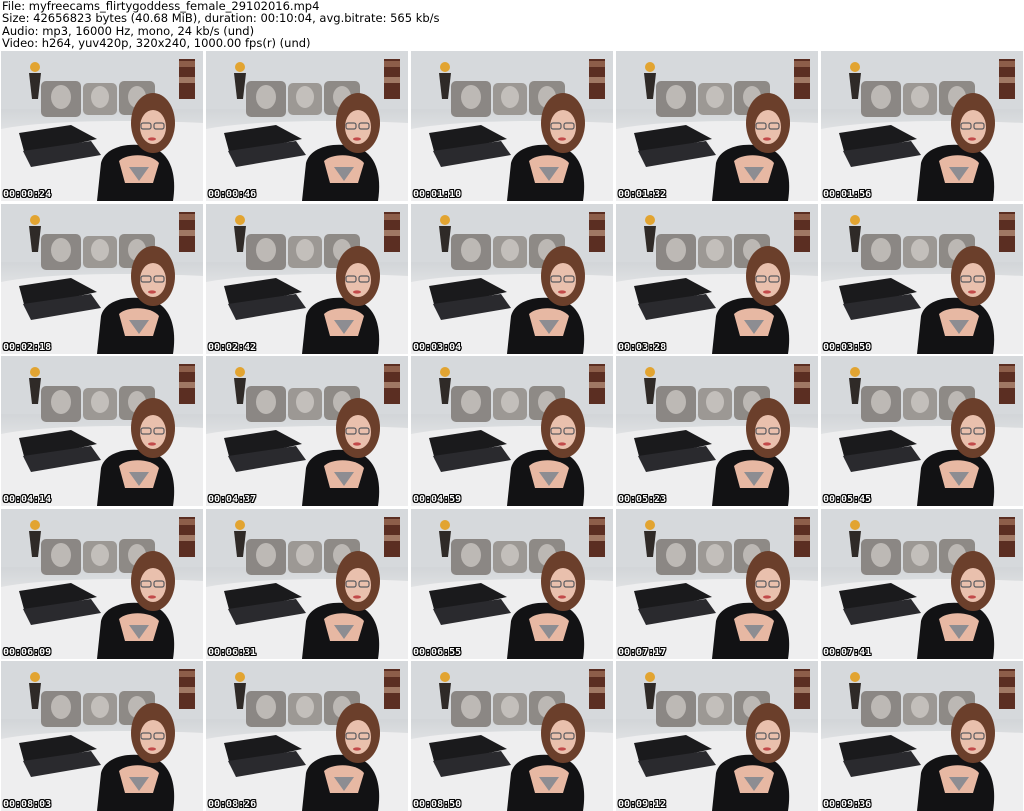 The width and height of the screenshot is (1024, 811). What do you see at coordinates (847, 652) in the screenshot?
I see `thumbnail-timestamp: 00:07:41` at bounding box center [847, 652].